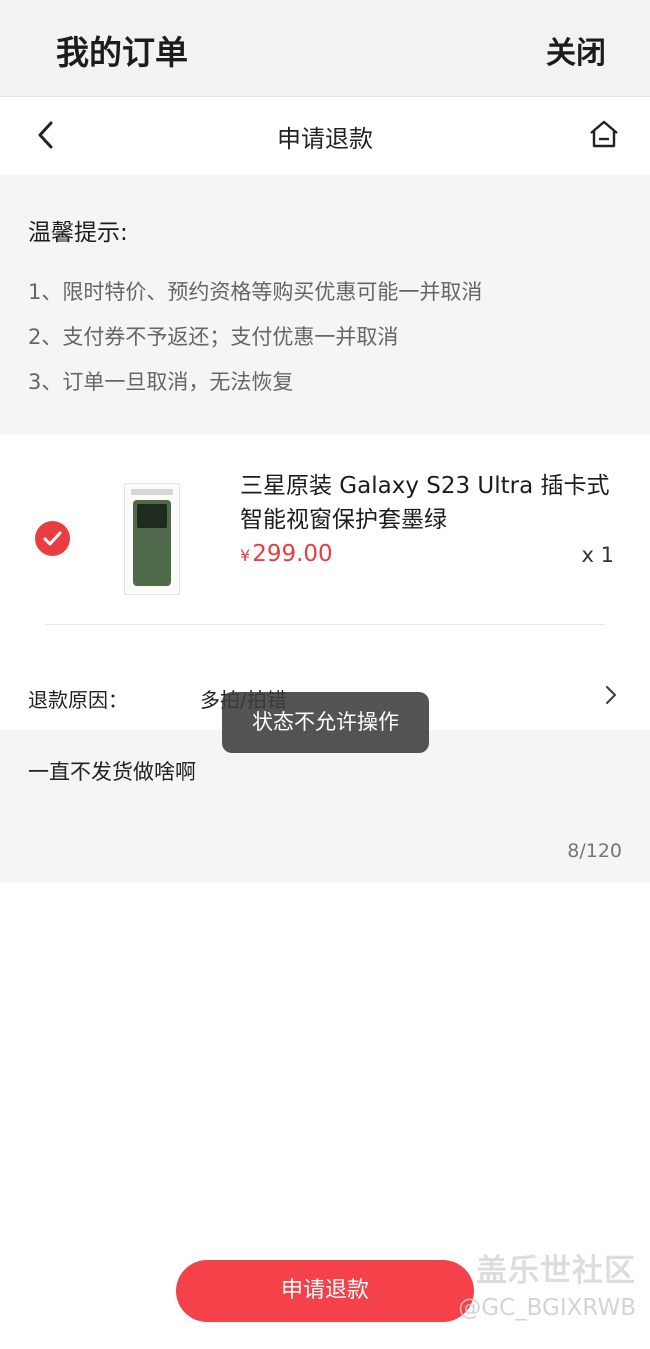 The width and height of the screenshot is (650, 1349). What do you see at coordinates (255, 292) in the screenshot?
I see `tip-line: 1、限时特价、预约资格等购买优惠可能一并取消` at bounding box center [255, 292].